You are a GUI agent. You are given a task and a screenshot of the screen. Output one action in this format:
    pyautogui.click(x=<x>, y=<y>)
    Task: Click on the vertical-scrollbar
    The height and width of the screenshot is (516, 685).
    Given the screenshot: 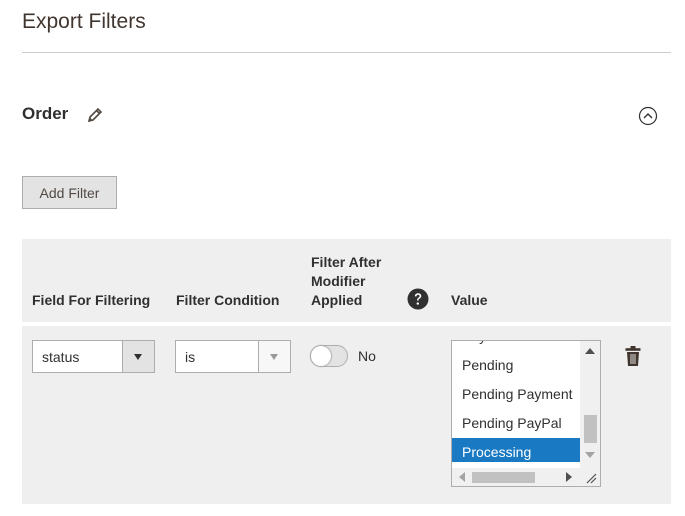 What is the action you would take?
    pyautogui.click(x=590, y=404)
    